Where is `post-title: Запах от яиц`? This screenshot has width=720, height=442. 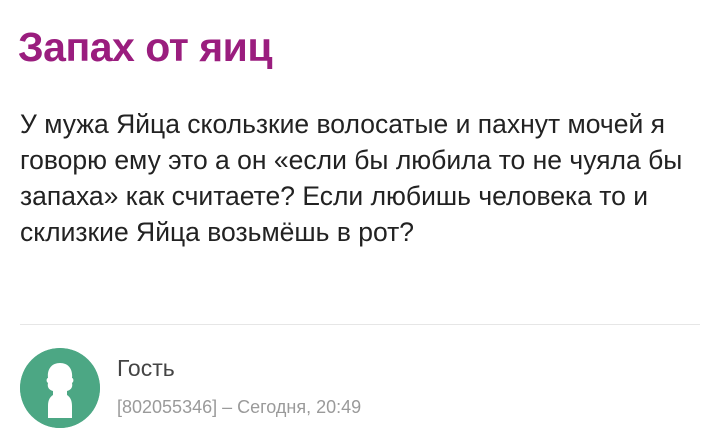
post-title: Запах от яиц is located at coordinates (145, 47).